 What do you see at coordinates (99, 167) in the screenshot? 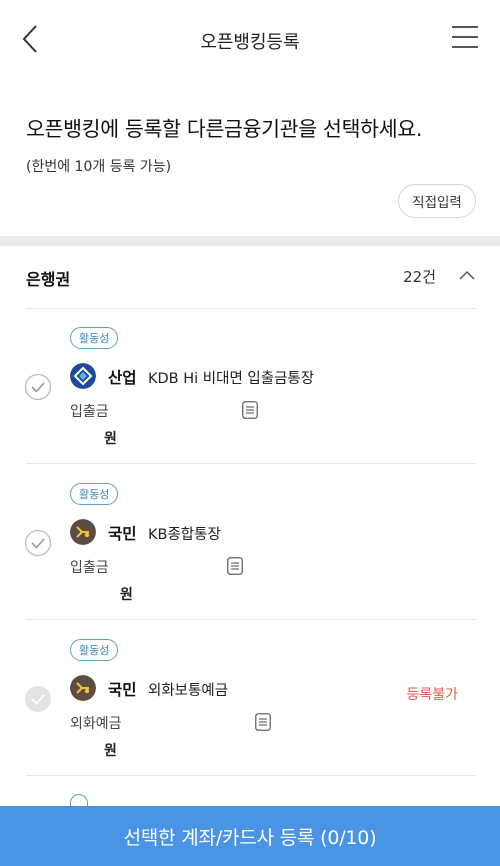
I see `intro-subtext: (한번에 10개 등록 가능)` at bounding box center [99, 167].